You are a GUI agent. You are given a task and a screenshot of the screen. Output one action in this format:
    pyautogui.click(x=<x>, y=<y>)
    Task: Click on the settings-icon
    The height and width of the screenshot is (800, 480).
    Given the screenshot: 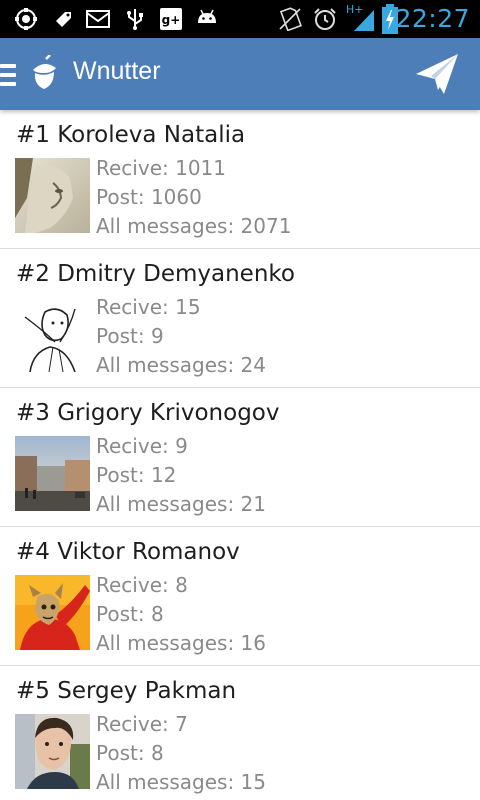 What is the action you would take?
    pyautogui.click(x=26, y=19)
    